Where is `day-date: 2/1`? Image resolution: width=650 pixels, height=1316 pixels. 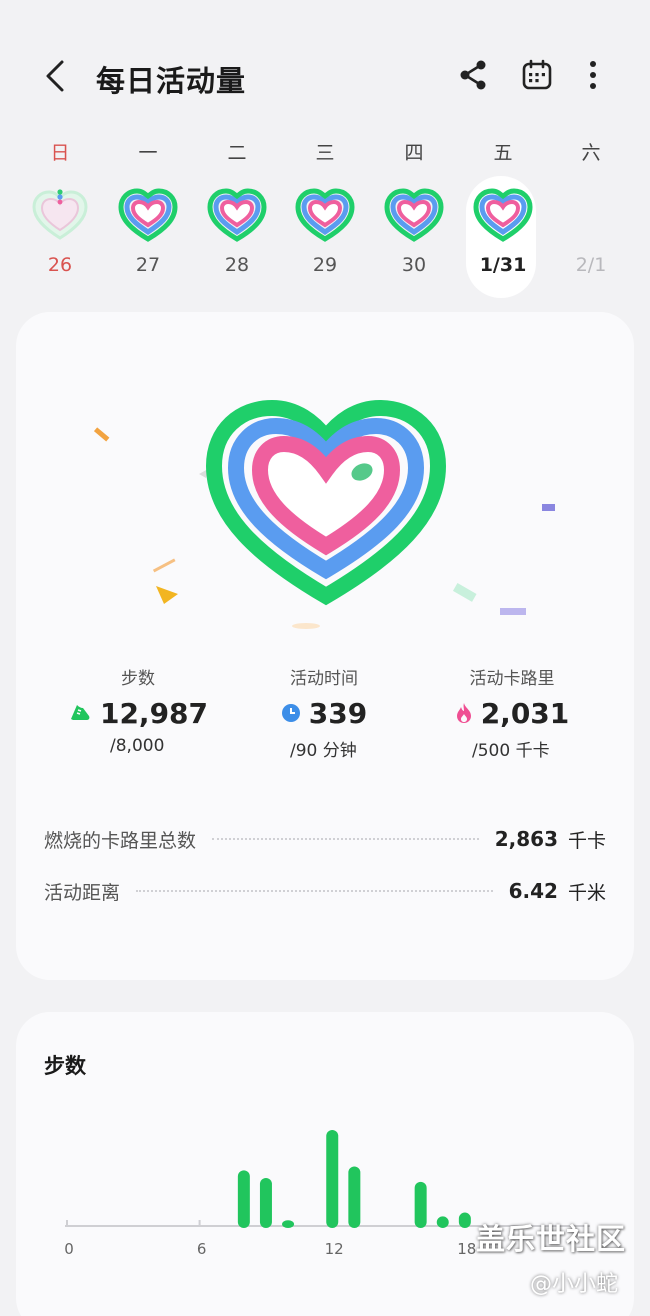
day-date: 2/1 is located at coordinates (591, 265).